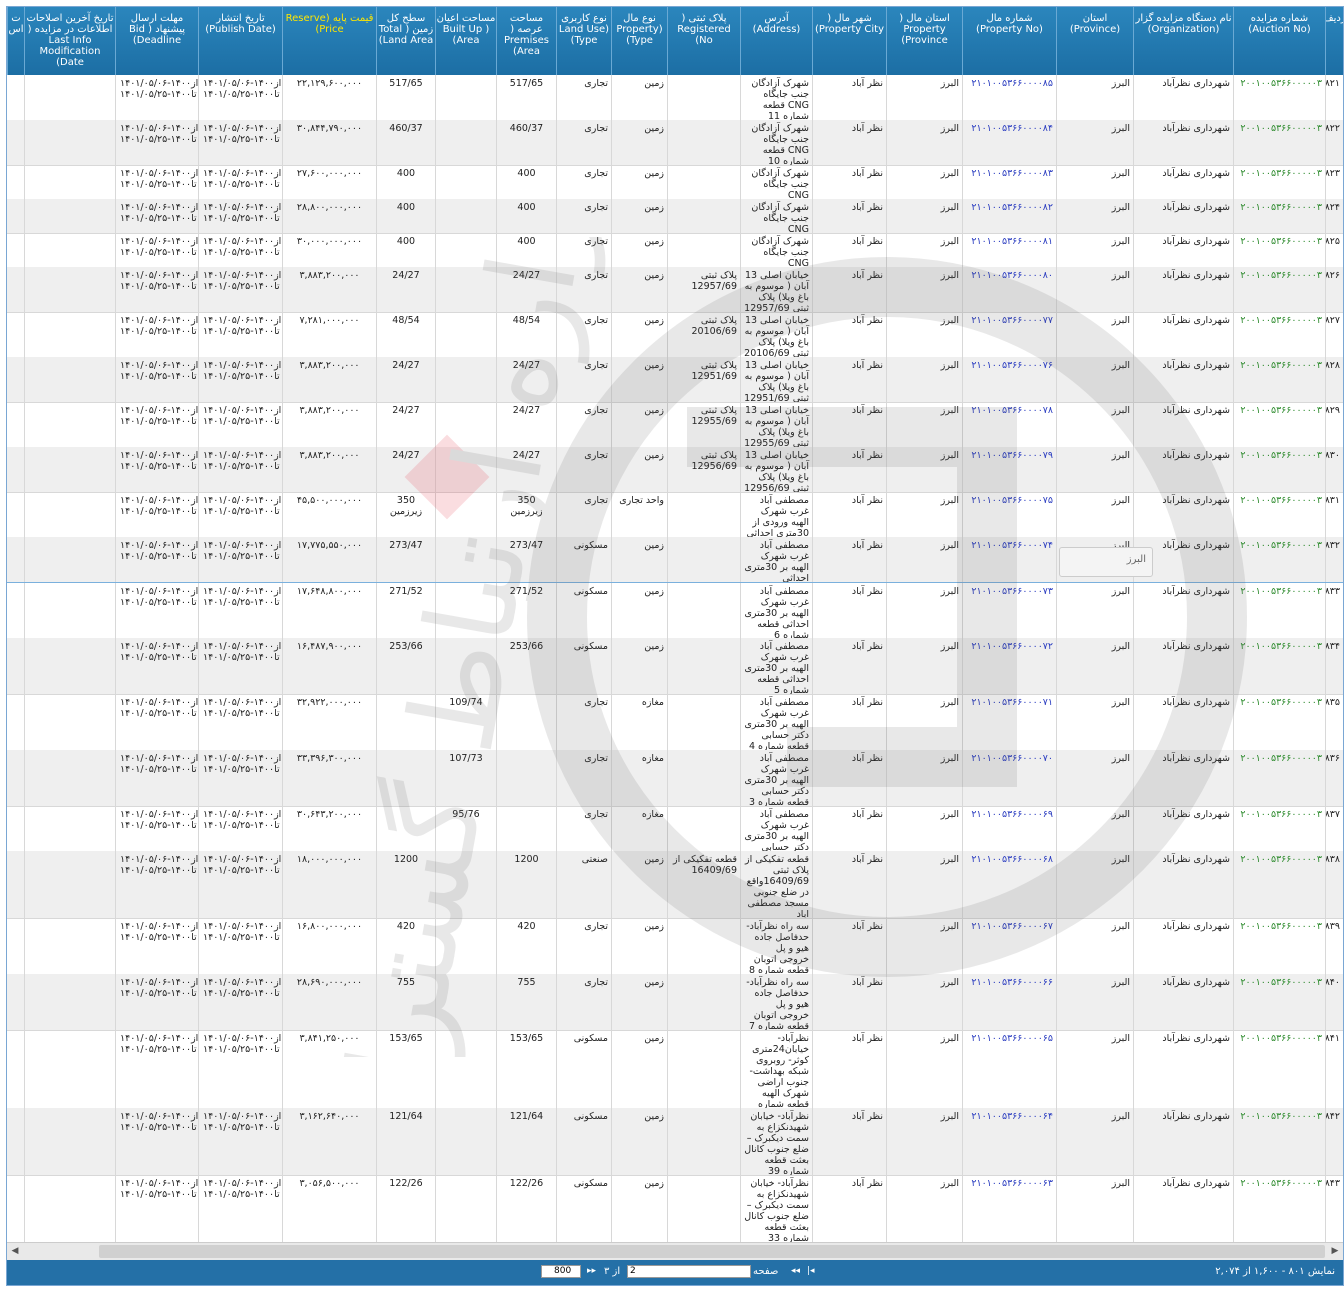 The height and width of the screenshot is (1292, 1344). Describe the element at coordinates (1009, 142) in the screenshot. I see `cell-property-no: ۲۱۰۱۰۰۵۳۶۶۰۰۰۰۸۴` at that location.